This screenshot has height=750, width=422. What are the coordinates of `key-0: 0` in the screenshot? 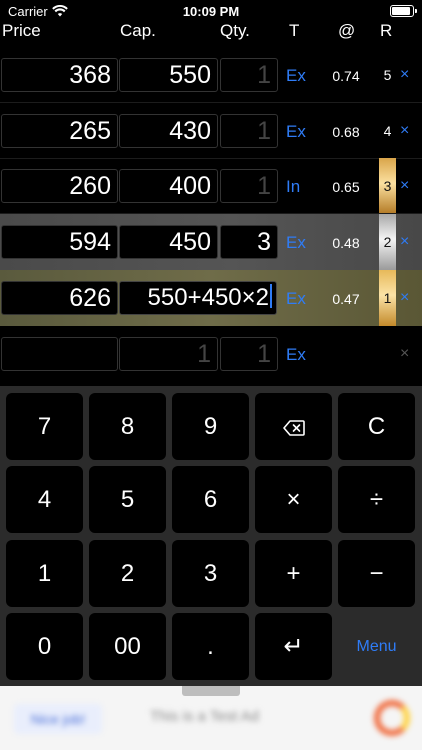 It's located at (44, 646).